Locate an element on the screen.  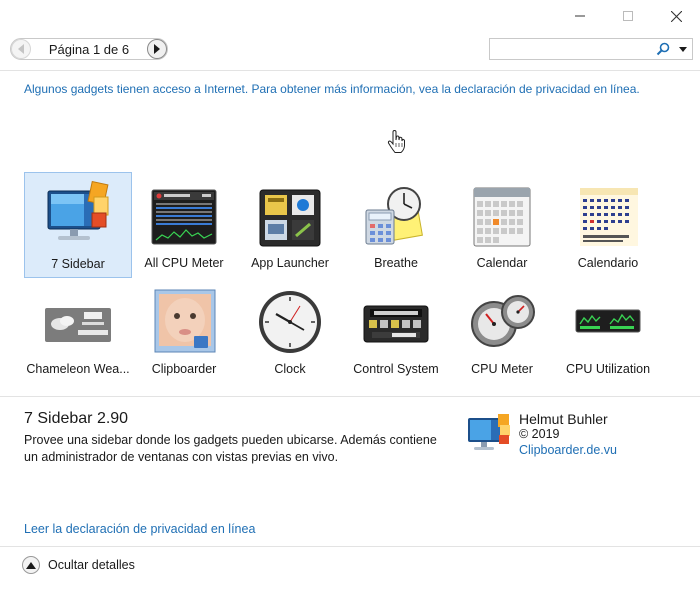
gadget-tile-cpu-utilization: CPU Utilization is located at coordinates (608, 331).